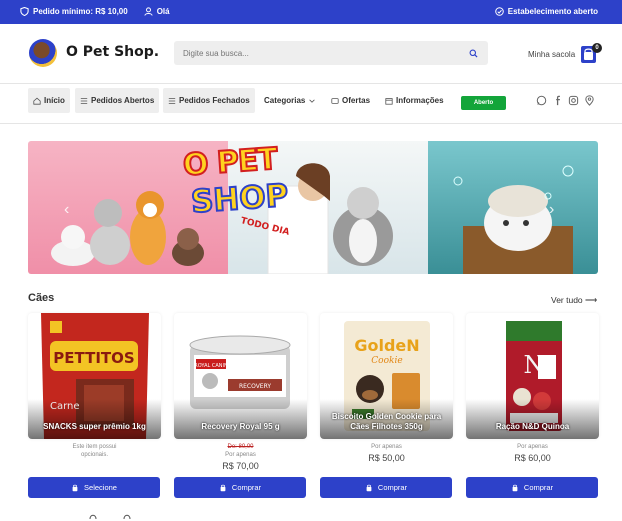 The height and width of the screenshot is (521, 622). Describe the element at coordinates (240, 426) in the screenshot. I see `product-name: Recovery Royal 95 g` at that location.